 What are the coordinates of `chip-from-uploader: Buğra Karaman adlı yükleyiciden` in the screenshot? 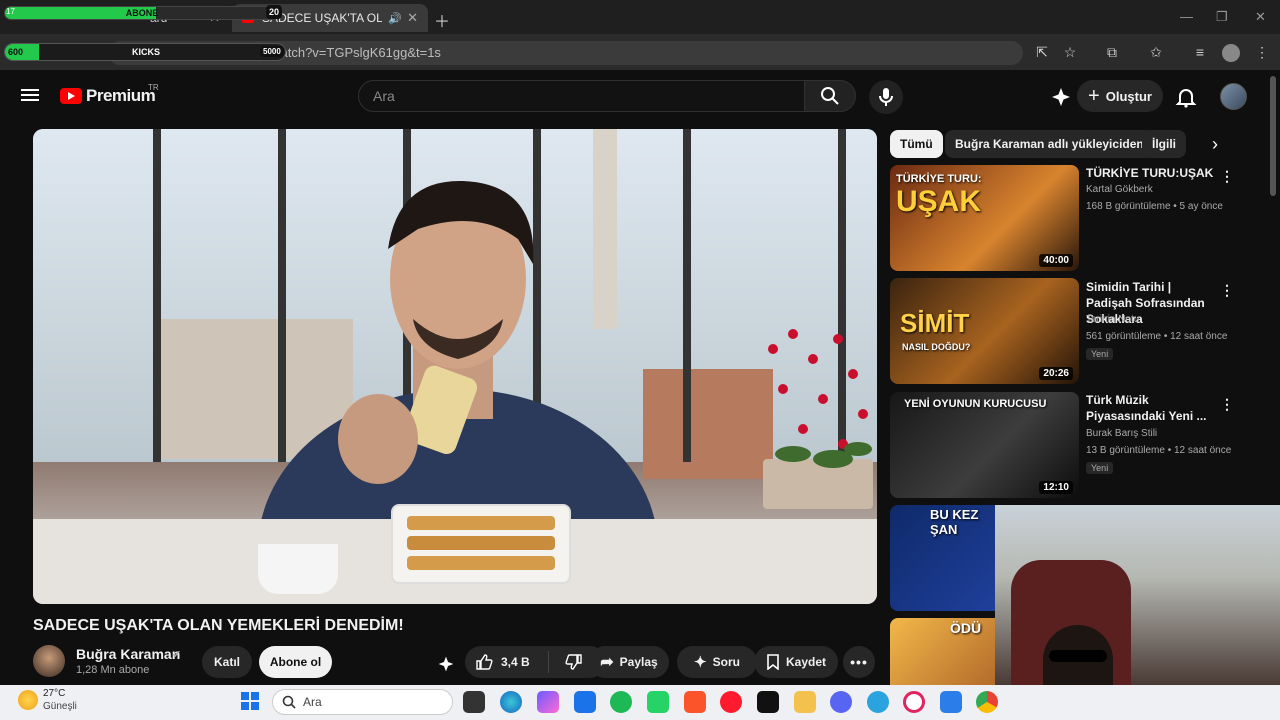 It's located at (1049, 144).